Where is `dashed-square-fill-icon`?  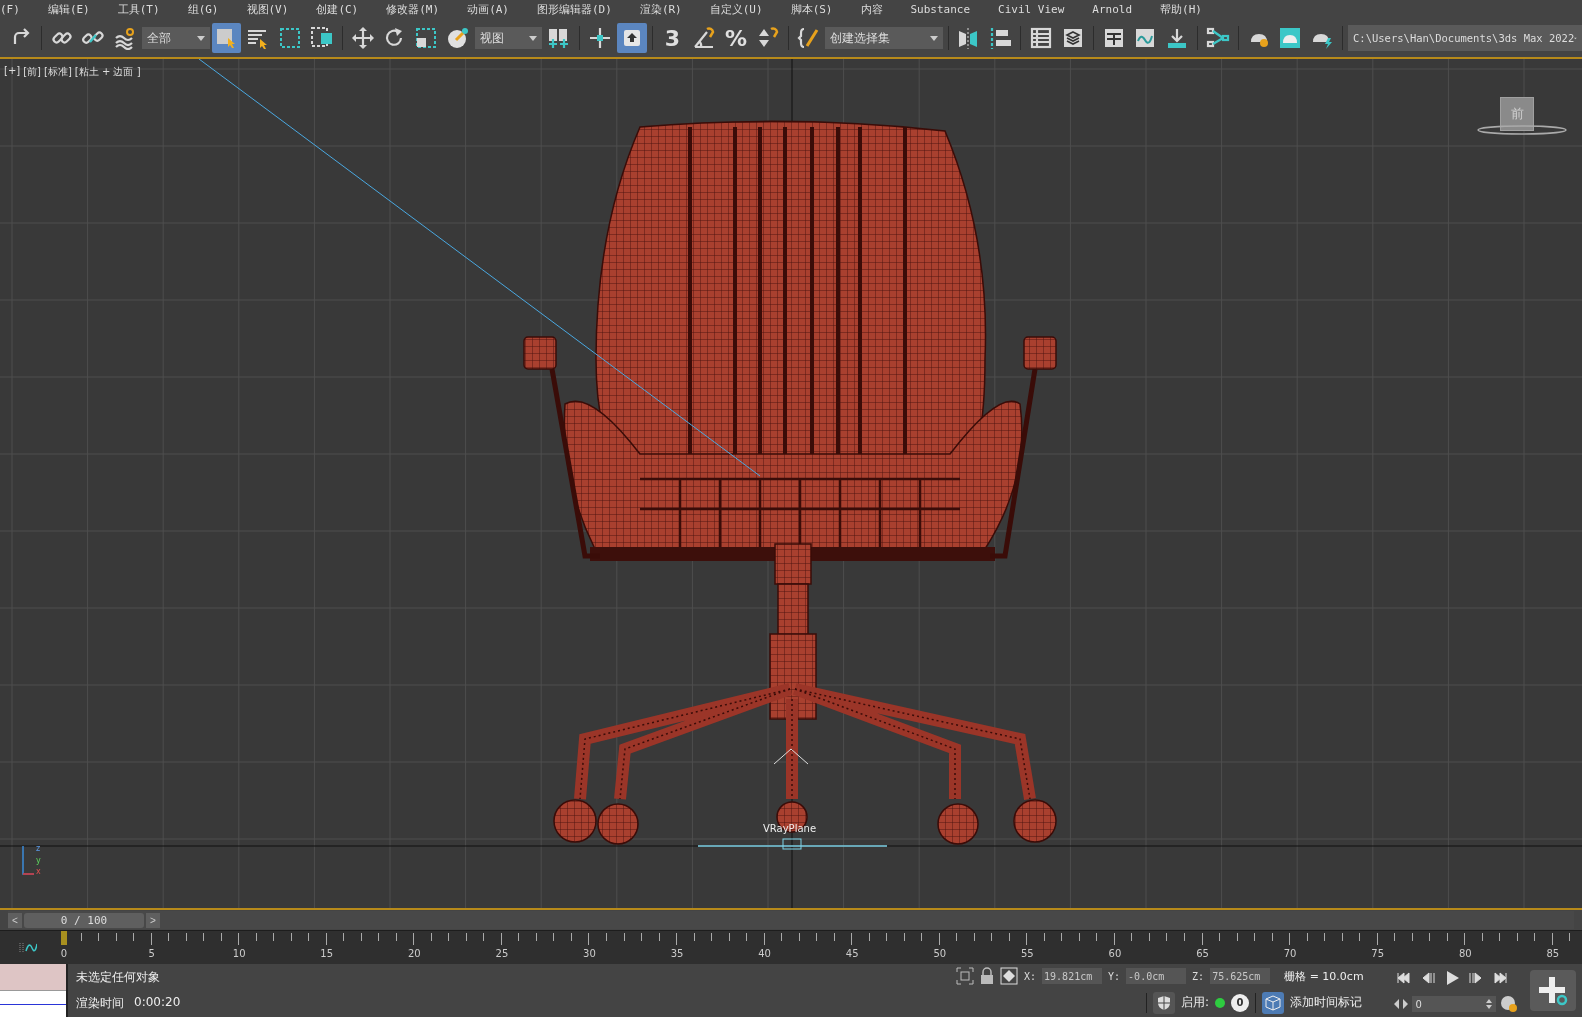
dashed-square-fill-icon is located at coordinates (321, 38).